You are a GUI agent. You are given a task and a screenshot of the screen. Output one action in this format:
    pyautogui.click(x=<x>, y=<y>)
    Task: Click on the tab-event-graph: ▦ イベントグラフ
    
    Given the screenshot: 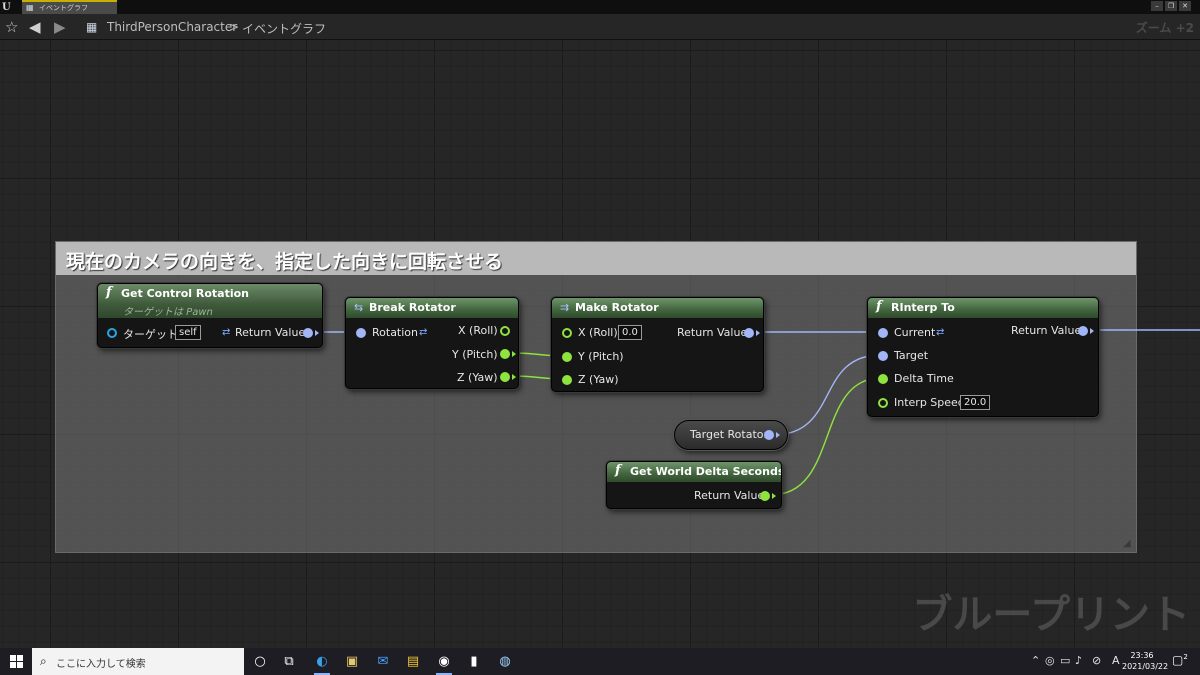 What is the action you would take?
    pyautogui.click(x=69, y=7)
    